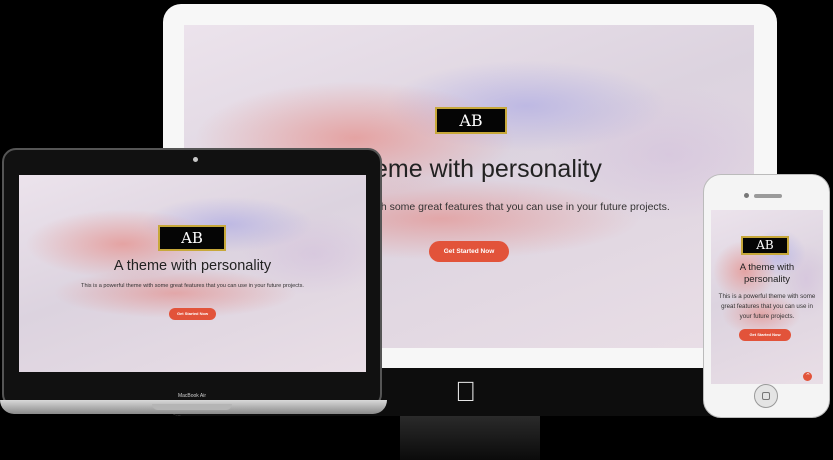 This screenshot has width=833, height=460. I want to click on laptop-camera, so click(195, 159).